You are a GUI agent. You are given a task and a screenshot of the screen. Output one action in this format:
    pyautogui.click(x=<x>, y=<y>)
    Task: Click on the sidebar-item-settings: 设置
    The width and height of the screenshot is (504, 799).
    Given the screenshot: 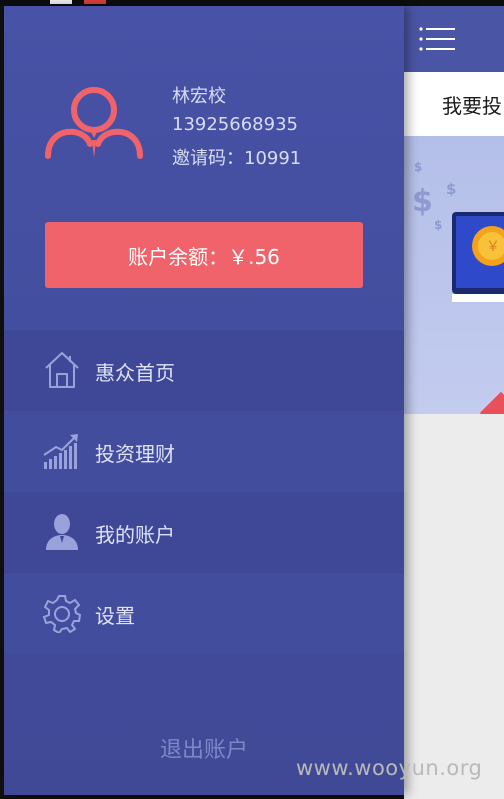 What is the action you would take?
    pyautogui.click(x=204, y=613)
    